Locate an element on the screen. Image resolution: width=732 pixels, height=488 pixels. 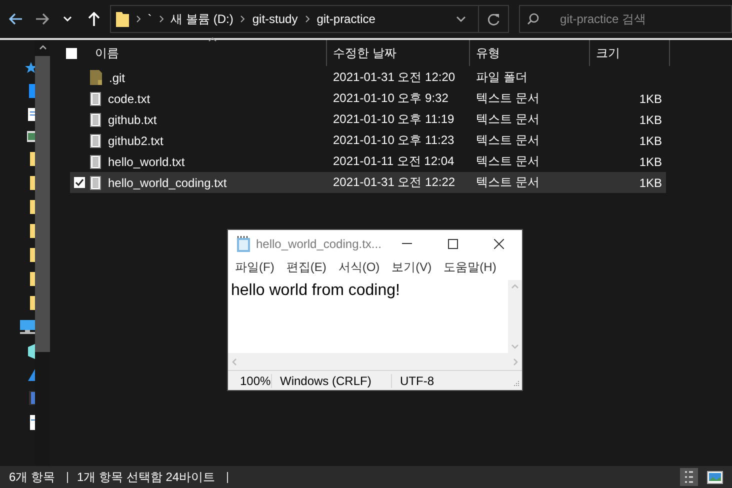
refresh-icon is located at coordinates (493, 19).